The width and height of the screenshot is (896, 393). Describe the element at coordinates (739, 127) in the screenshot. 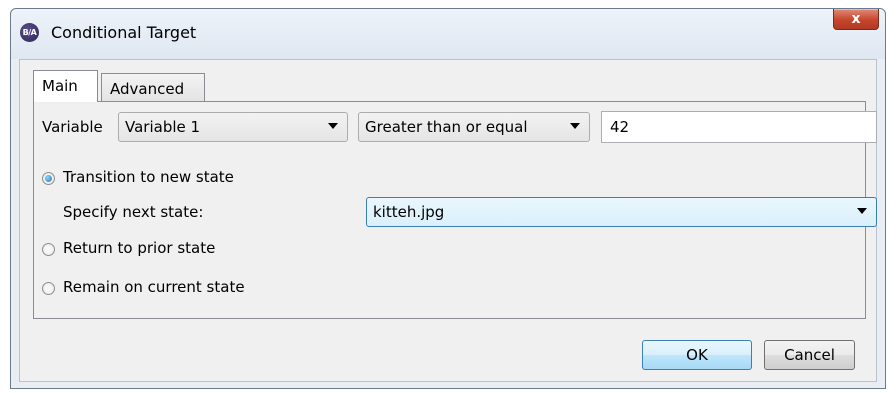

I see `compare-value-input: 42` at that location.